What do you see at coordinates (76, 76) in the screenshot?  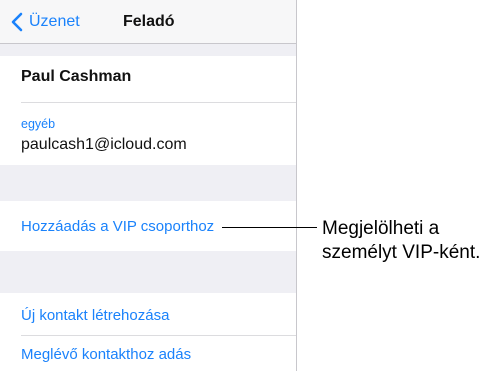 I see `contact-name: Paul Cashman` at bounding box center [76, 76].